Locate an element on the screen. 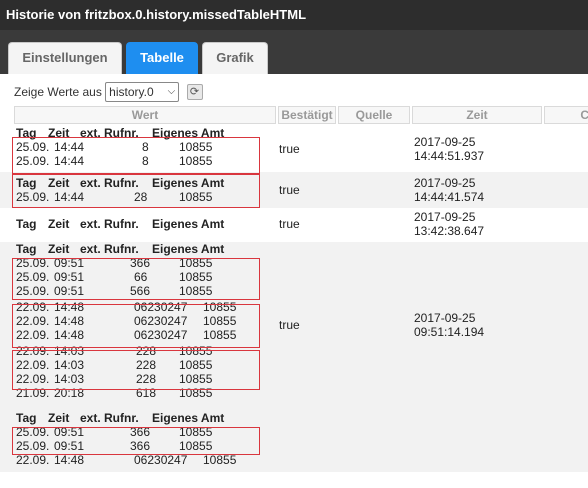 This screenshot has width=588, height=488. time-clock: 14:44:51.937 is located at coordinates (449, 156).